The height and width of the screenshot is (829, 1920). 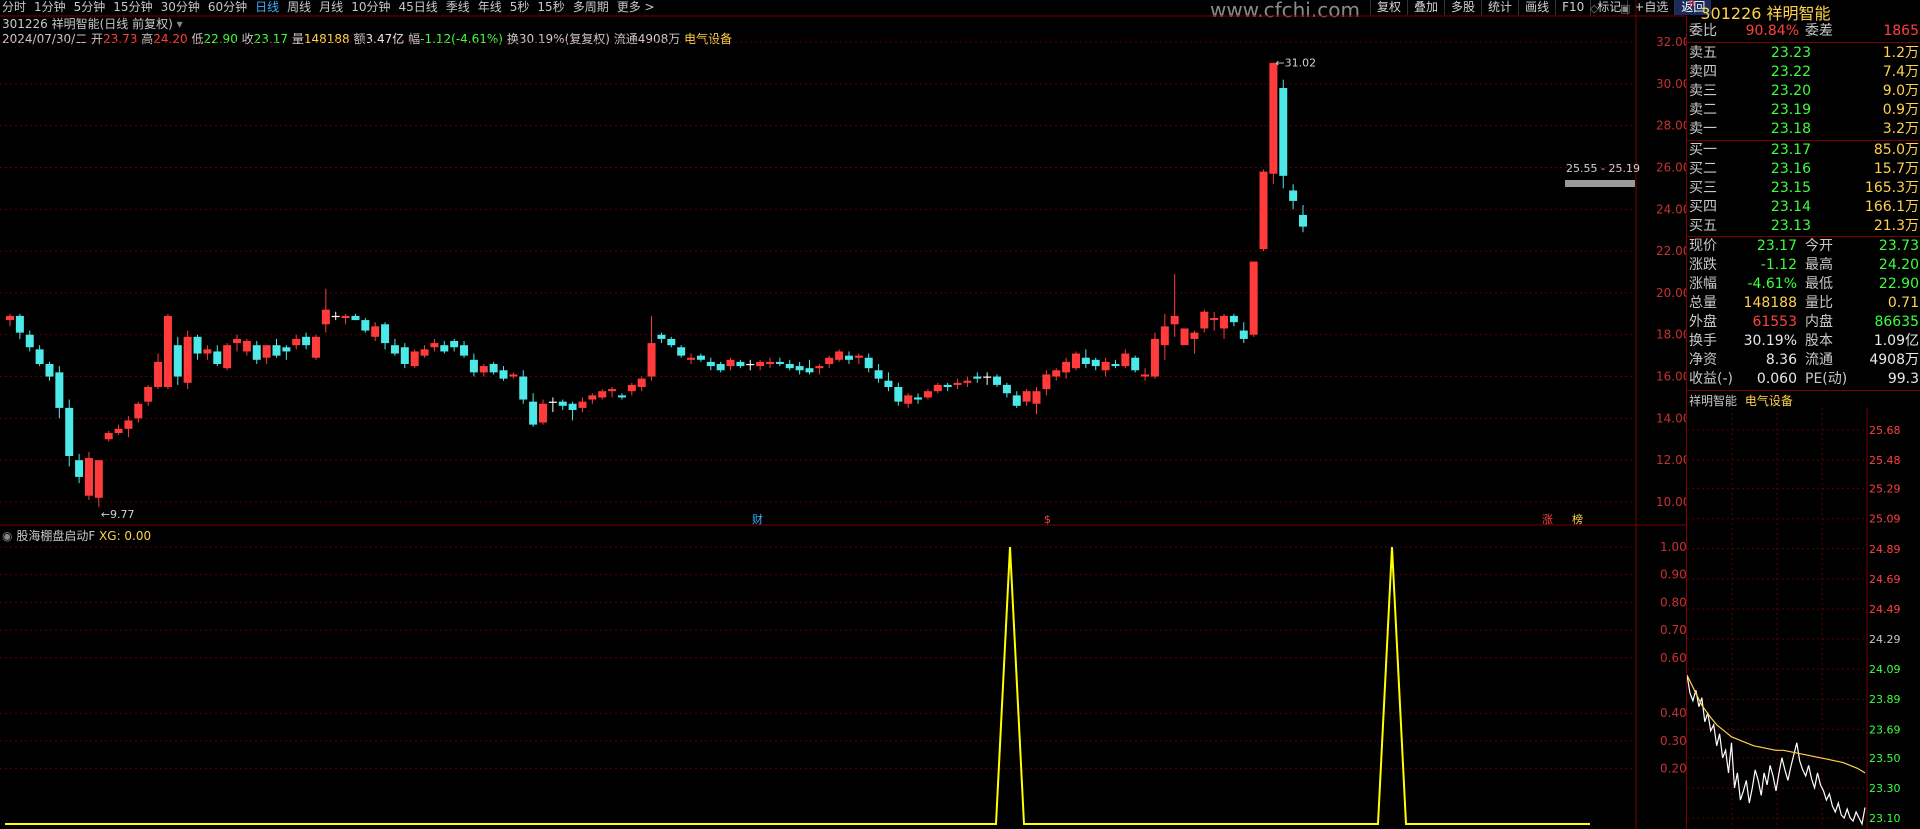 I want to click on weibi-value: 90.84%, so click(x=1772, y=31).